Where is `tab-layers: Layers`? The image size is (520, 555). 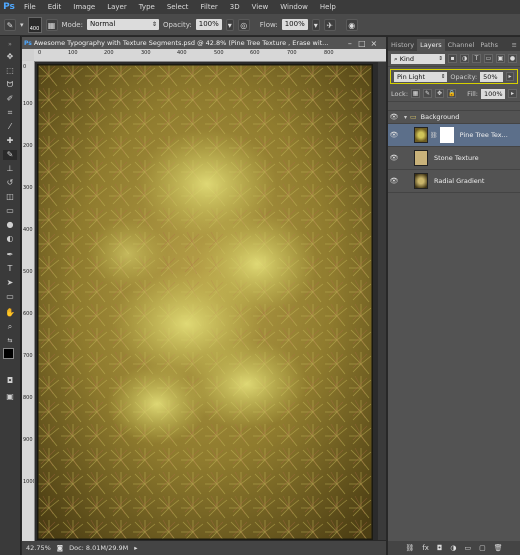
tab-layers: Layers is located at coordinates (431, 45).